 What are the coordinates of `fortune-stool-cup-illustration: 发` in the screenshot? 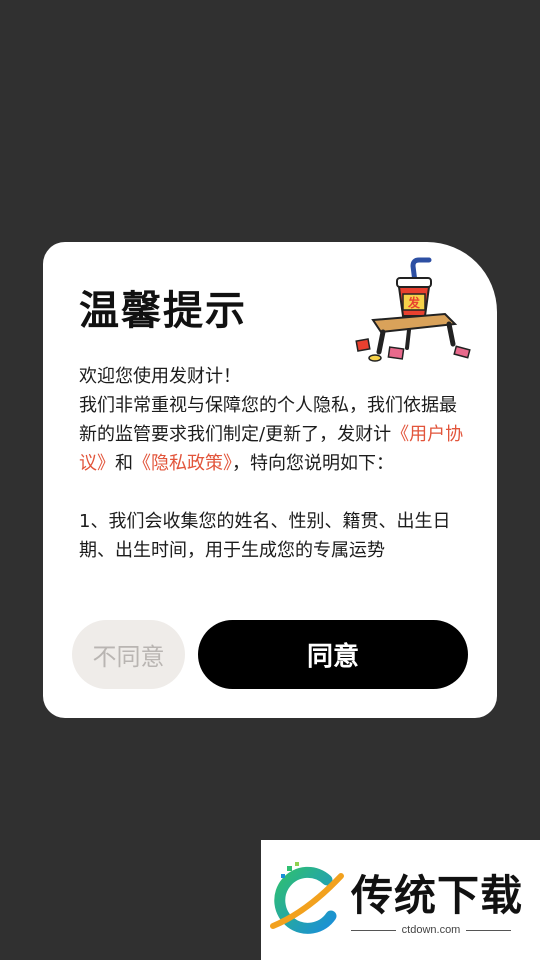 It's located at (413, 309).